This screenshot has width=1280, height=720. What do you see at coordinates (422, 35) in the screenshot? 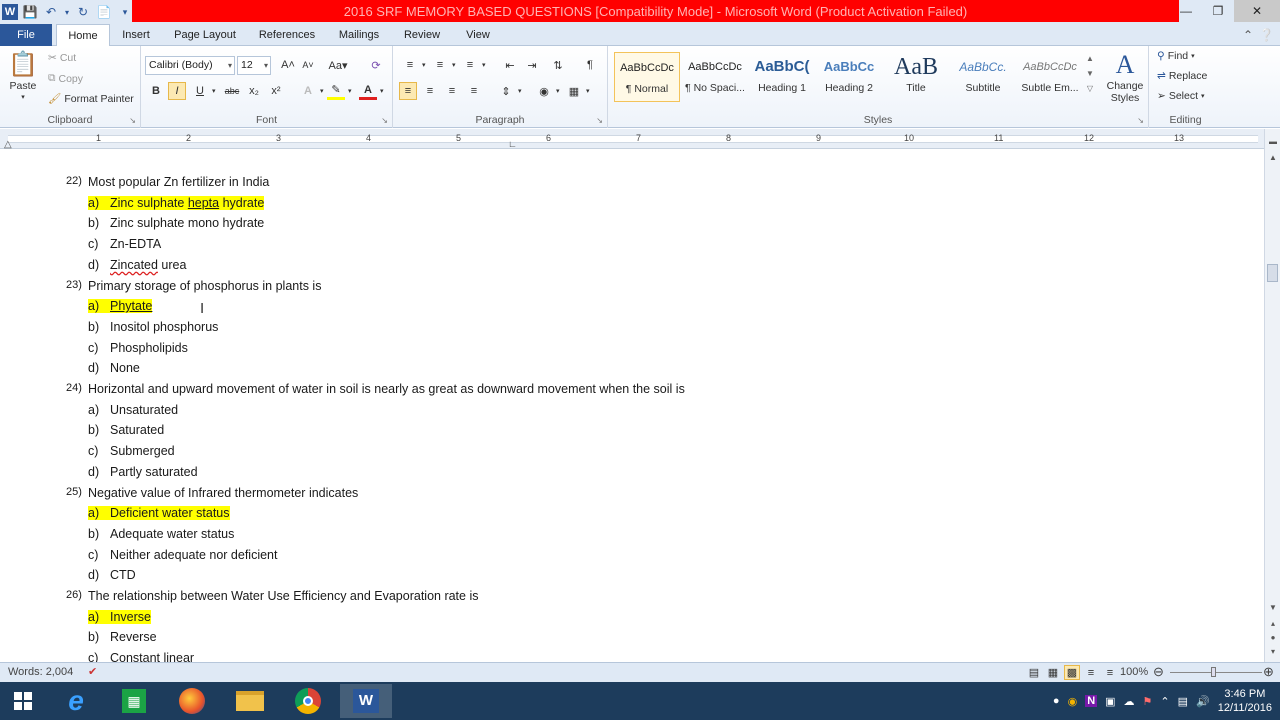
I see `tab-review: Review` at bounding box center [422, 35].